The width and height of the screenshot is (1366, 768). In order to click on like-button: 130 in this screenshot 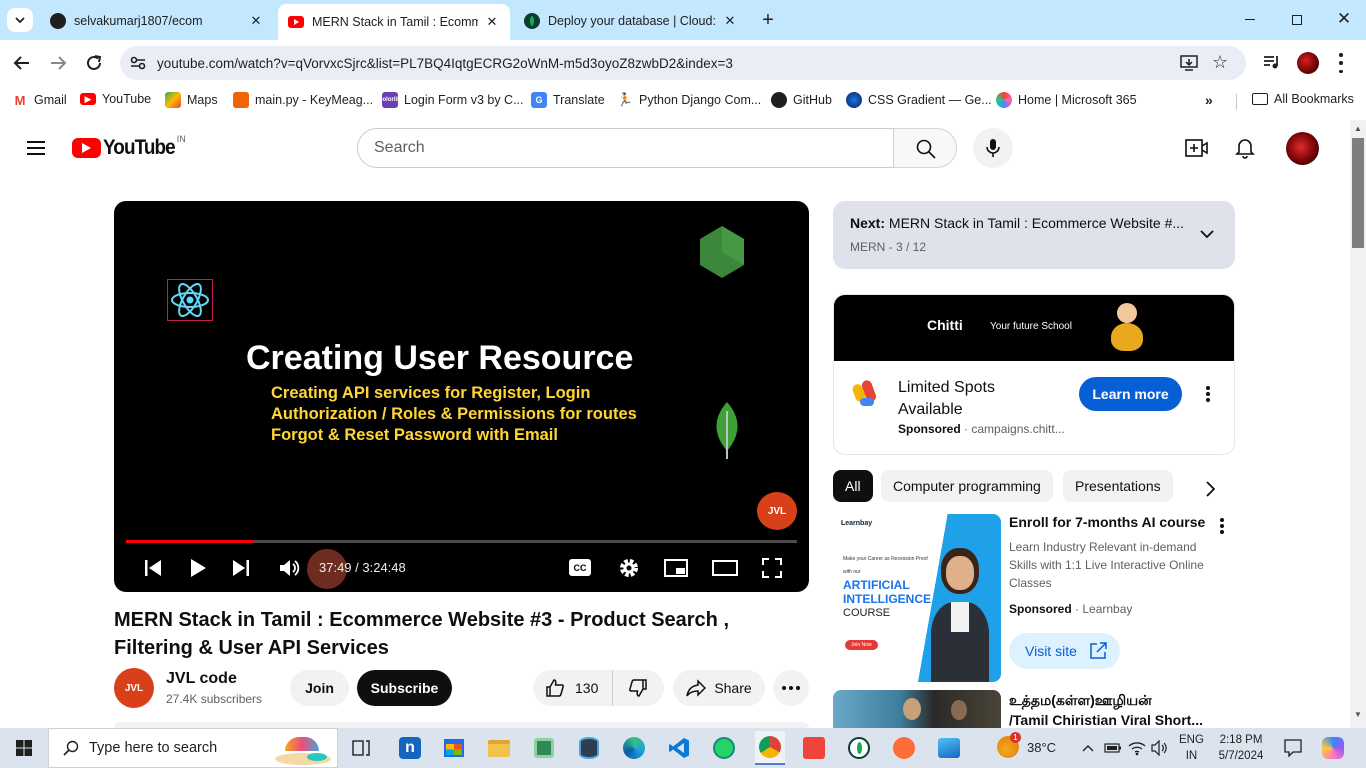, I will do `click(573, 688)`.